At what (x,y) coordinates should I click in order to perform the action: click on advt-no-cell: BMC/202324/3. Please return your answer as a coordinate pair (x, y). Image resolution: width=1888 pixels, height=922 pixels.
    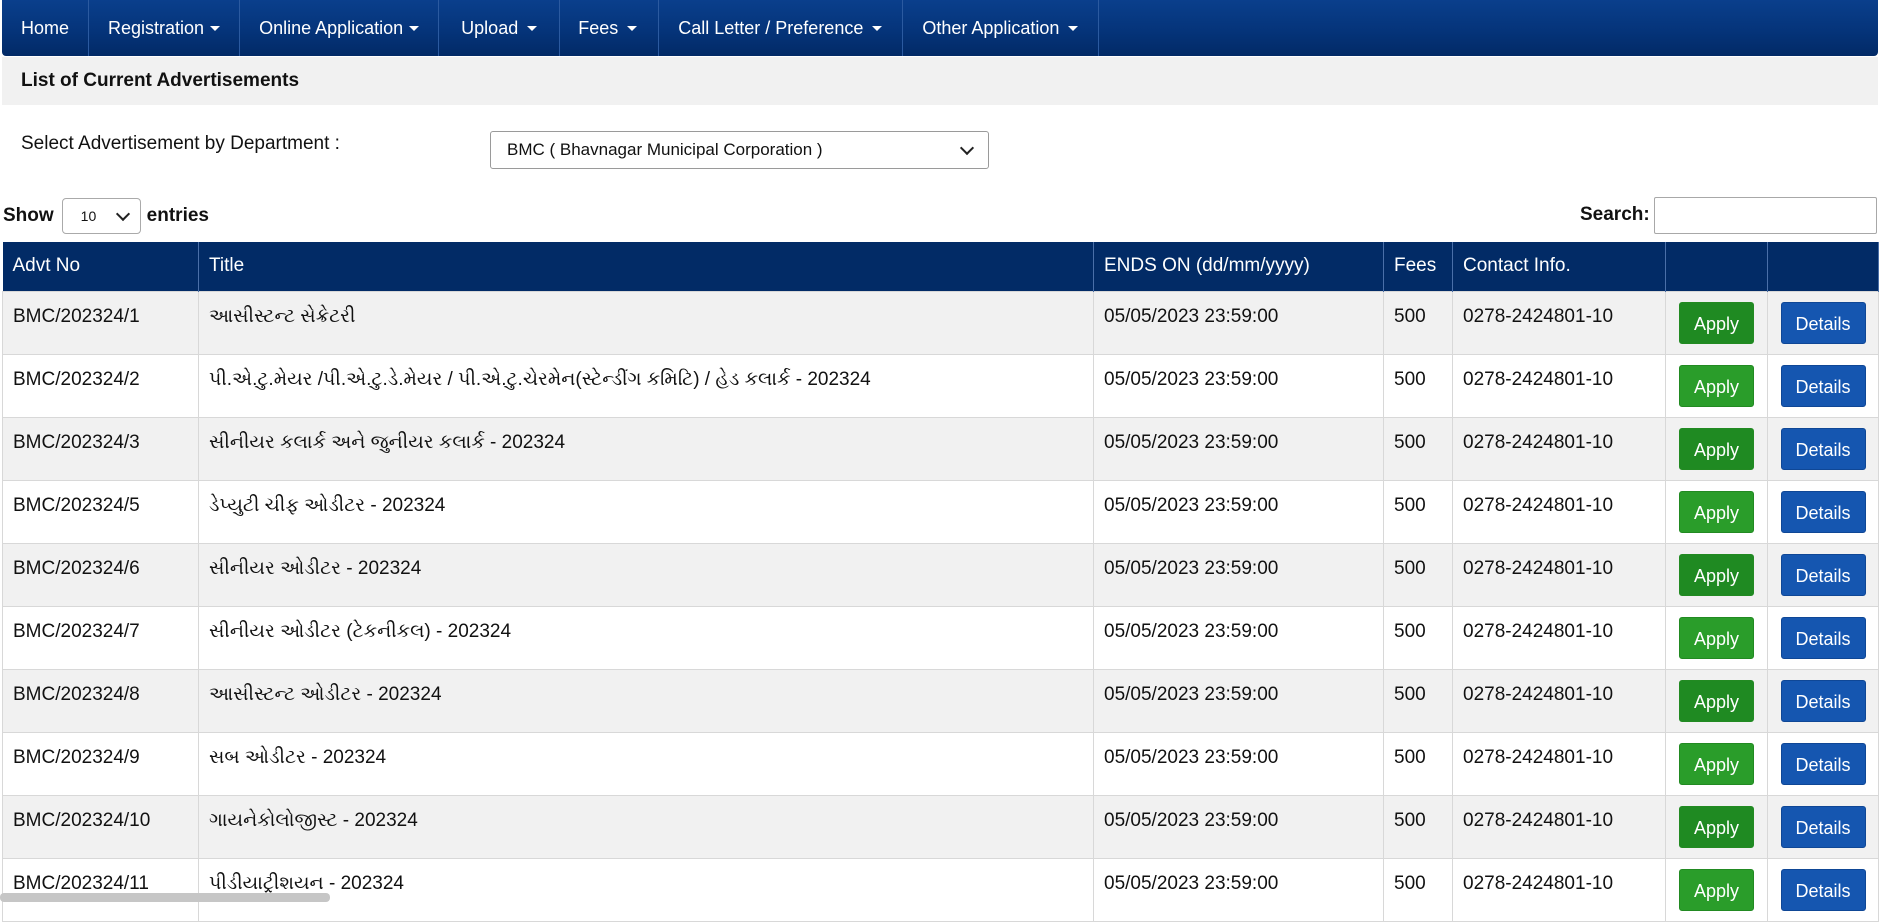
    Looking at the image, I should click on (100, 448).